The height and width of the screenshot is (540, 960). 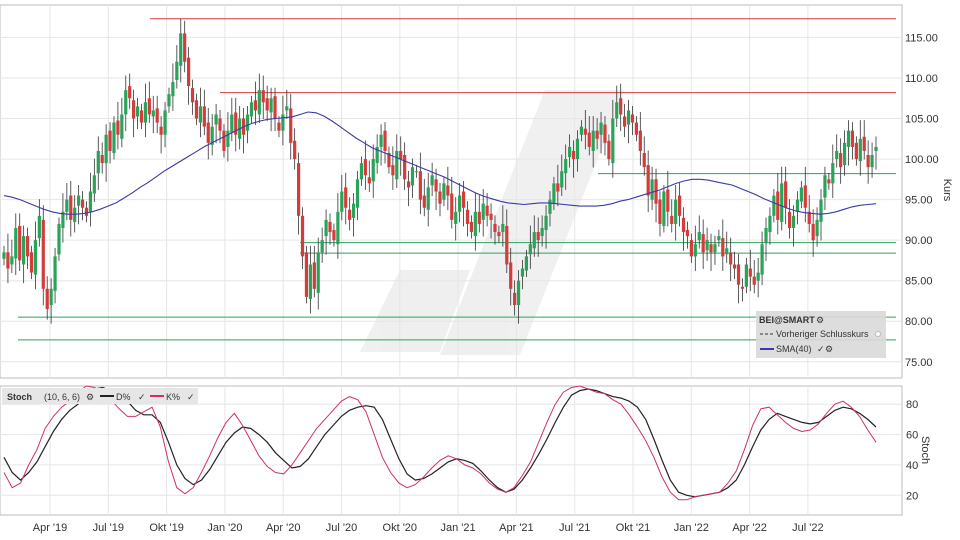 I want to click on stoch-y-tick-label: 60, so click(x=912, y=436).